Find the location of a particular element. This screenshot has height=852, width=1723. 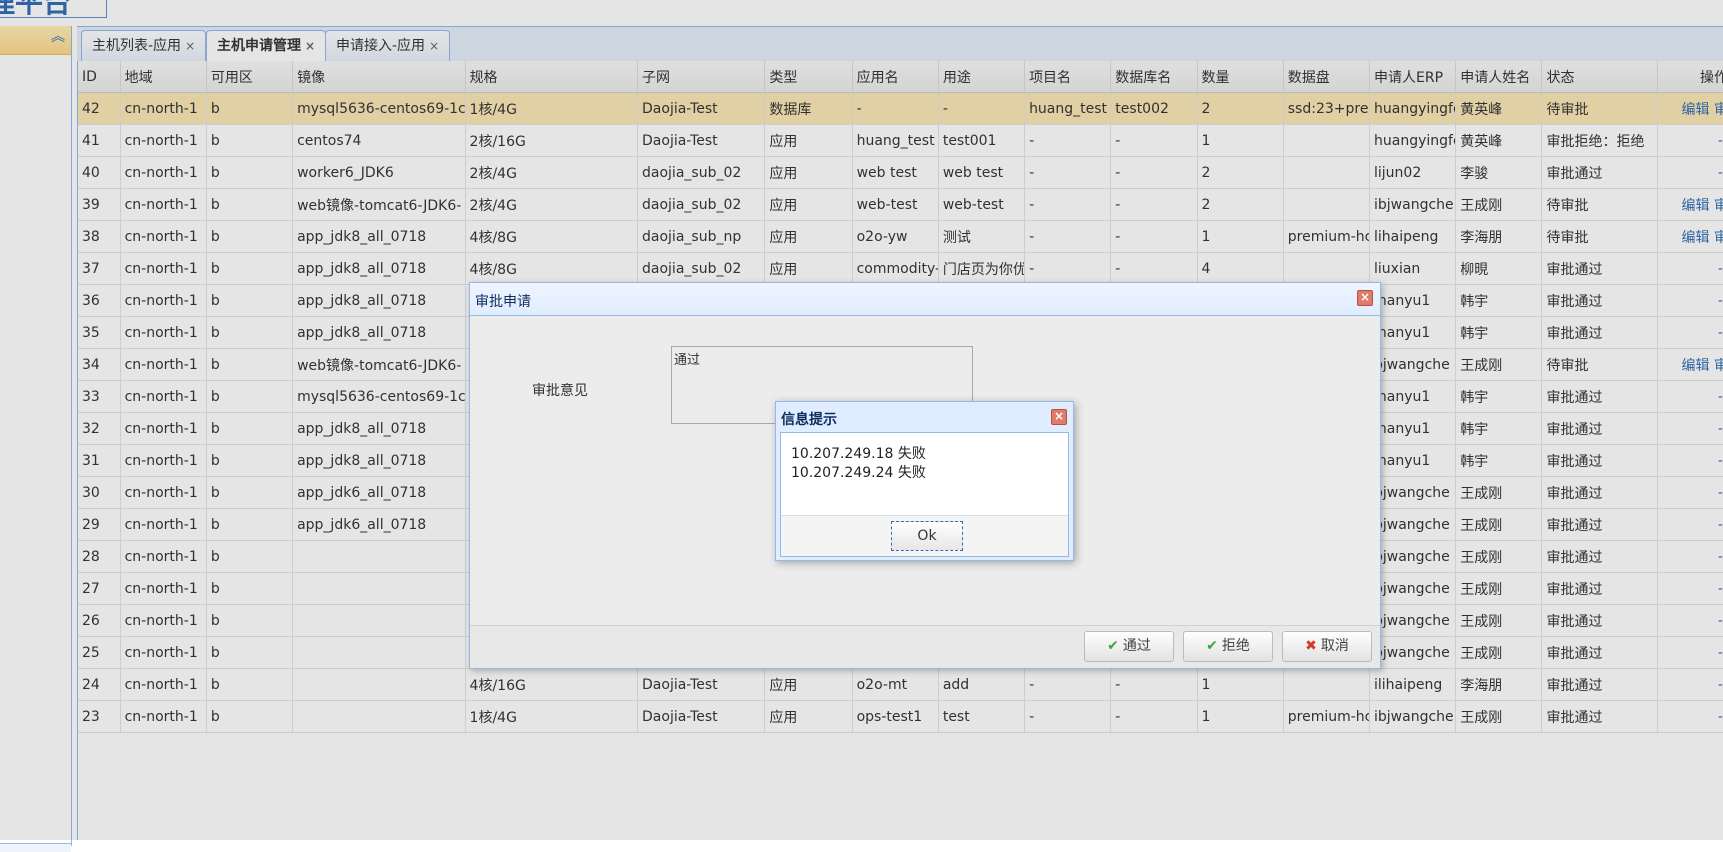

cancel-label: 取消 is located at coordinates (1334, 646).